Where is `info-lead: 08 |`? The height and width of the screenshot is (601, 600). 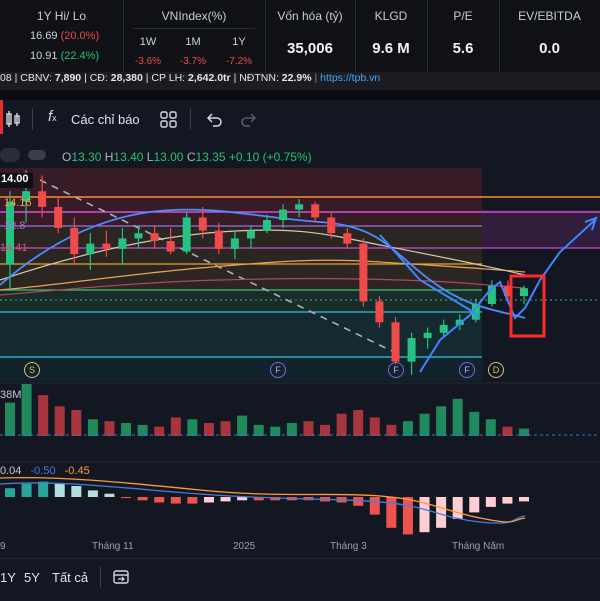
info-lead: 08 | is located at coordinates (9, 78).